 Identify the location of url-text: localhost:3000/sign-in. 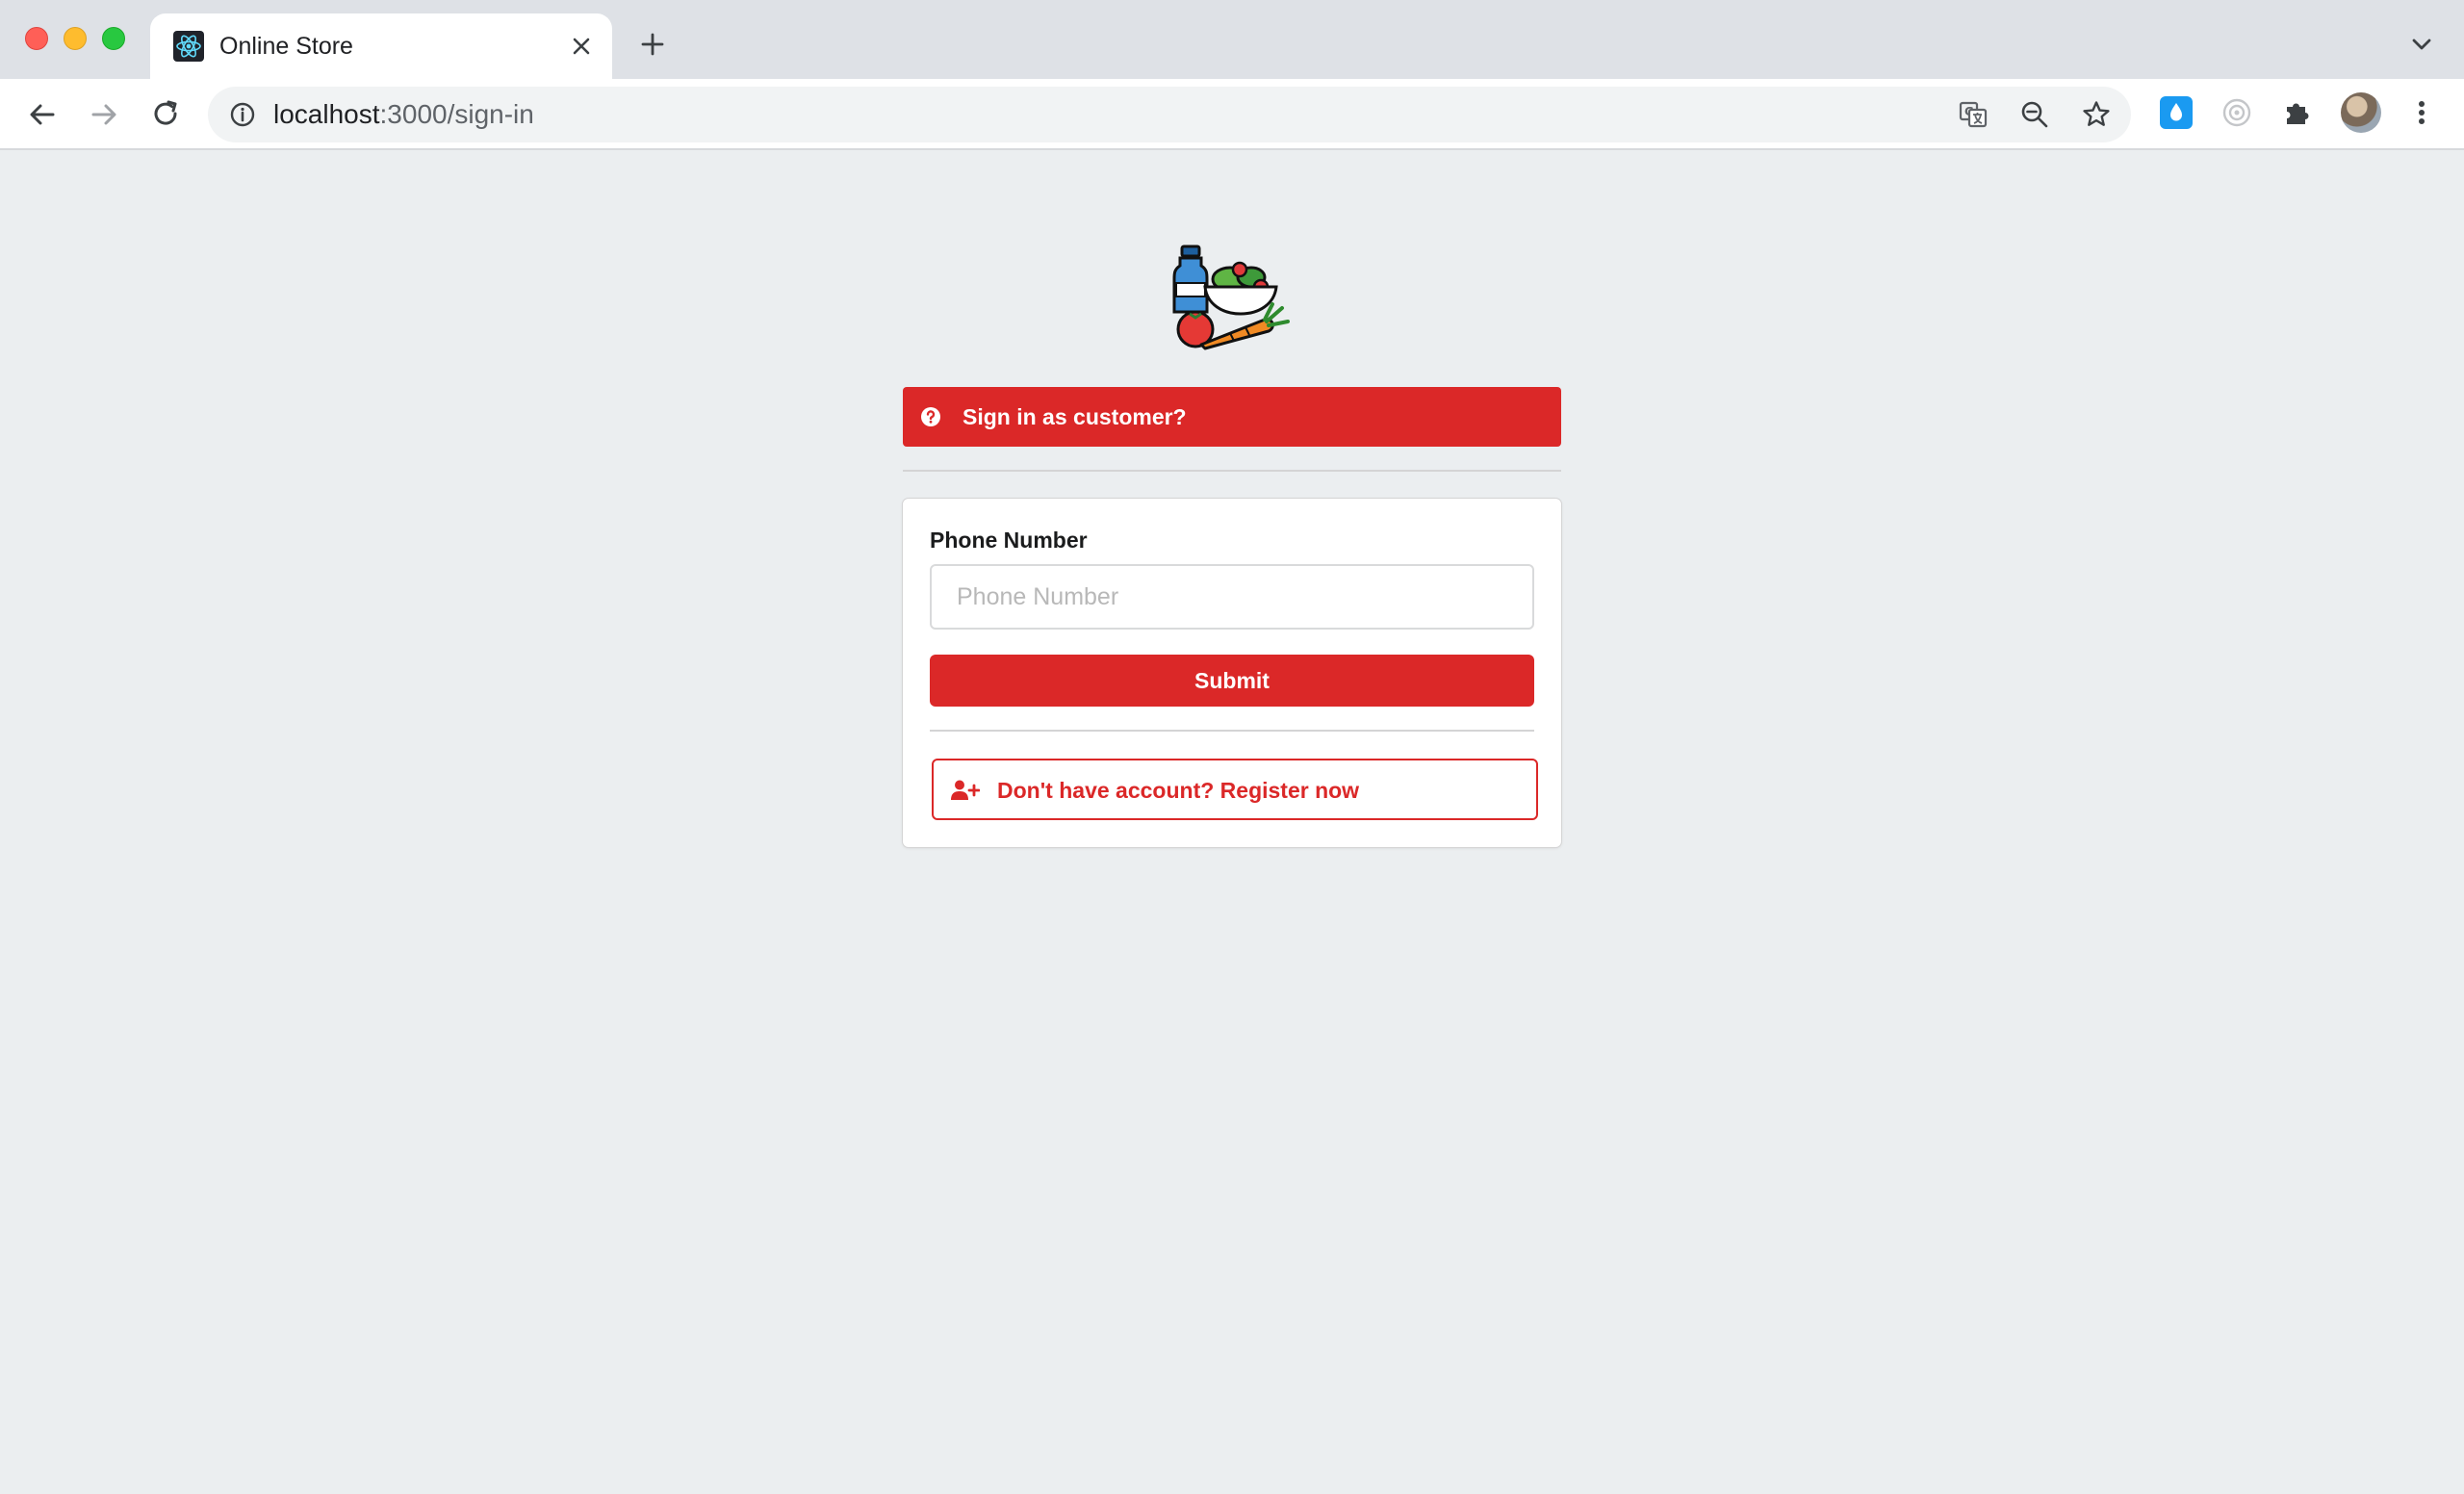
(403, 115).